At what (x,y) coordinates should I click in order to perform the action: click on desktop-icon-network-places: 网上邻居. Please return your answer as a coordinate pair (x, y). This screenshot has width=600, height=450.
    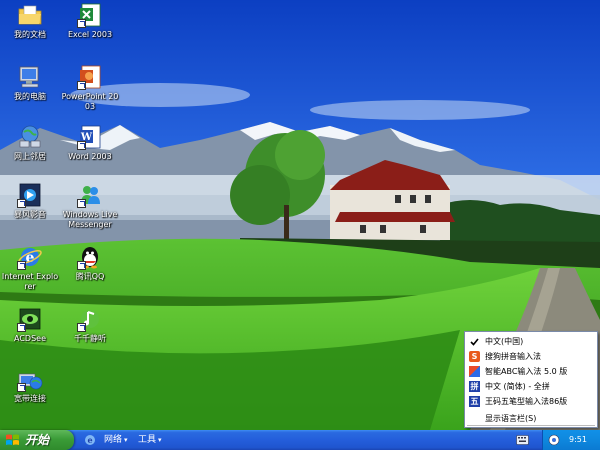
    Looking at the image, I should click on (30, 143).